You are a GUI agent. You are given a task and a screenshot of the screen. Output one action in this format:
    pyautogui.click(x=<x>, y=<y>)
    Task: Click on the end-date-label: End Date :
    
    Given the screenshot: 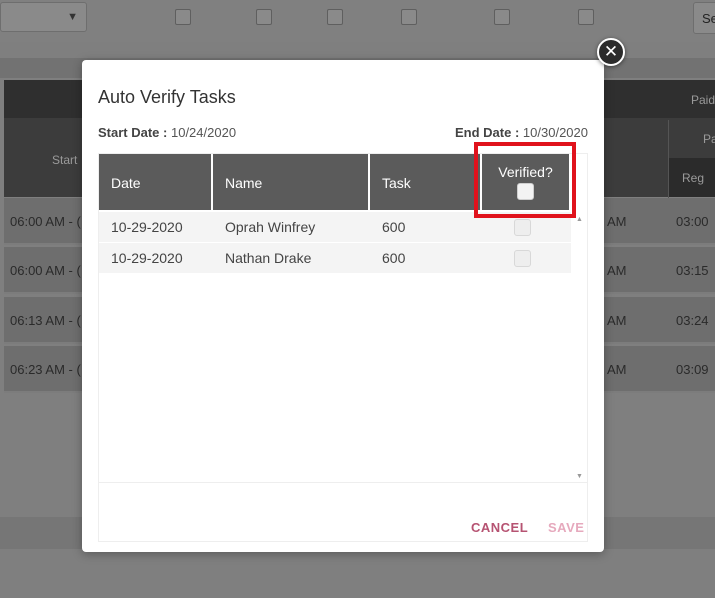 What is the action you would take?
    pyautogui.click(x=487, y=132)
    